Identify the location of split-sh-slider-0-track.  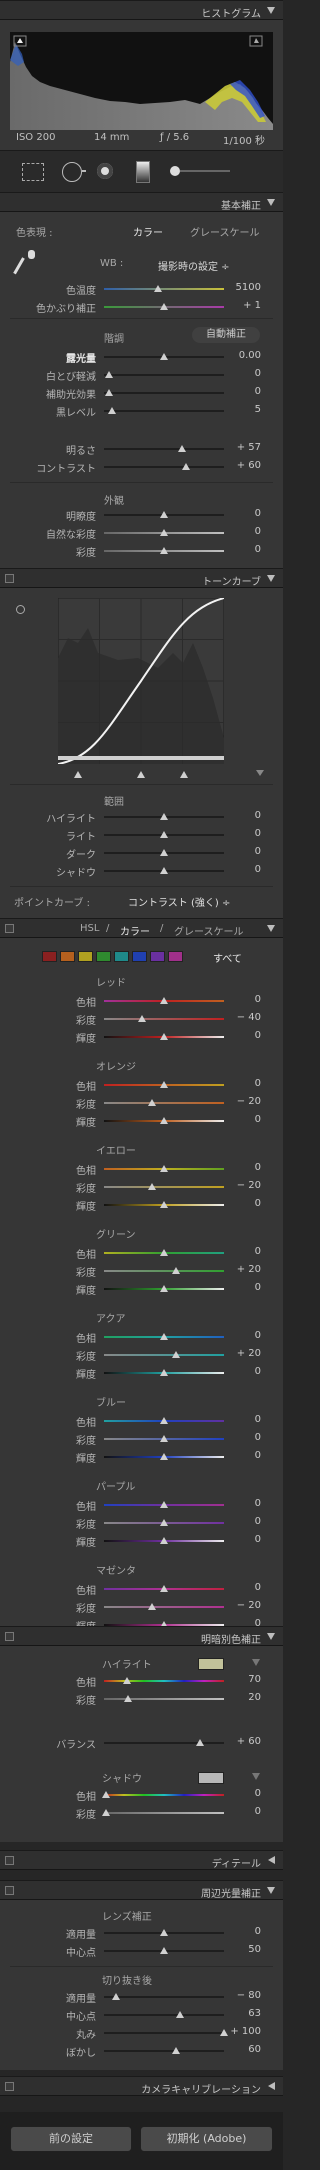
(164, 1795).